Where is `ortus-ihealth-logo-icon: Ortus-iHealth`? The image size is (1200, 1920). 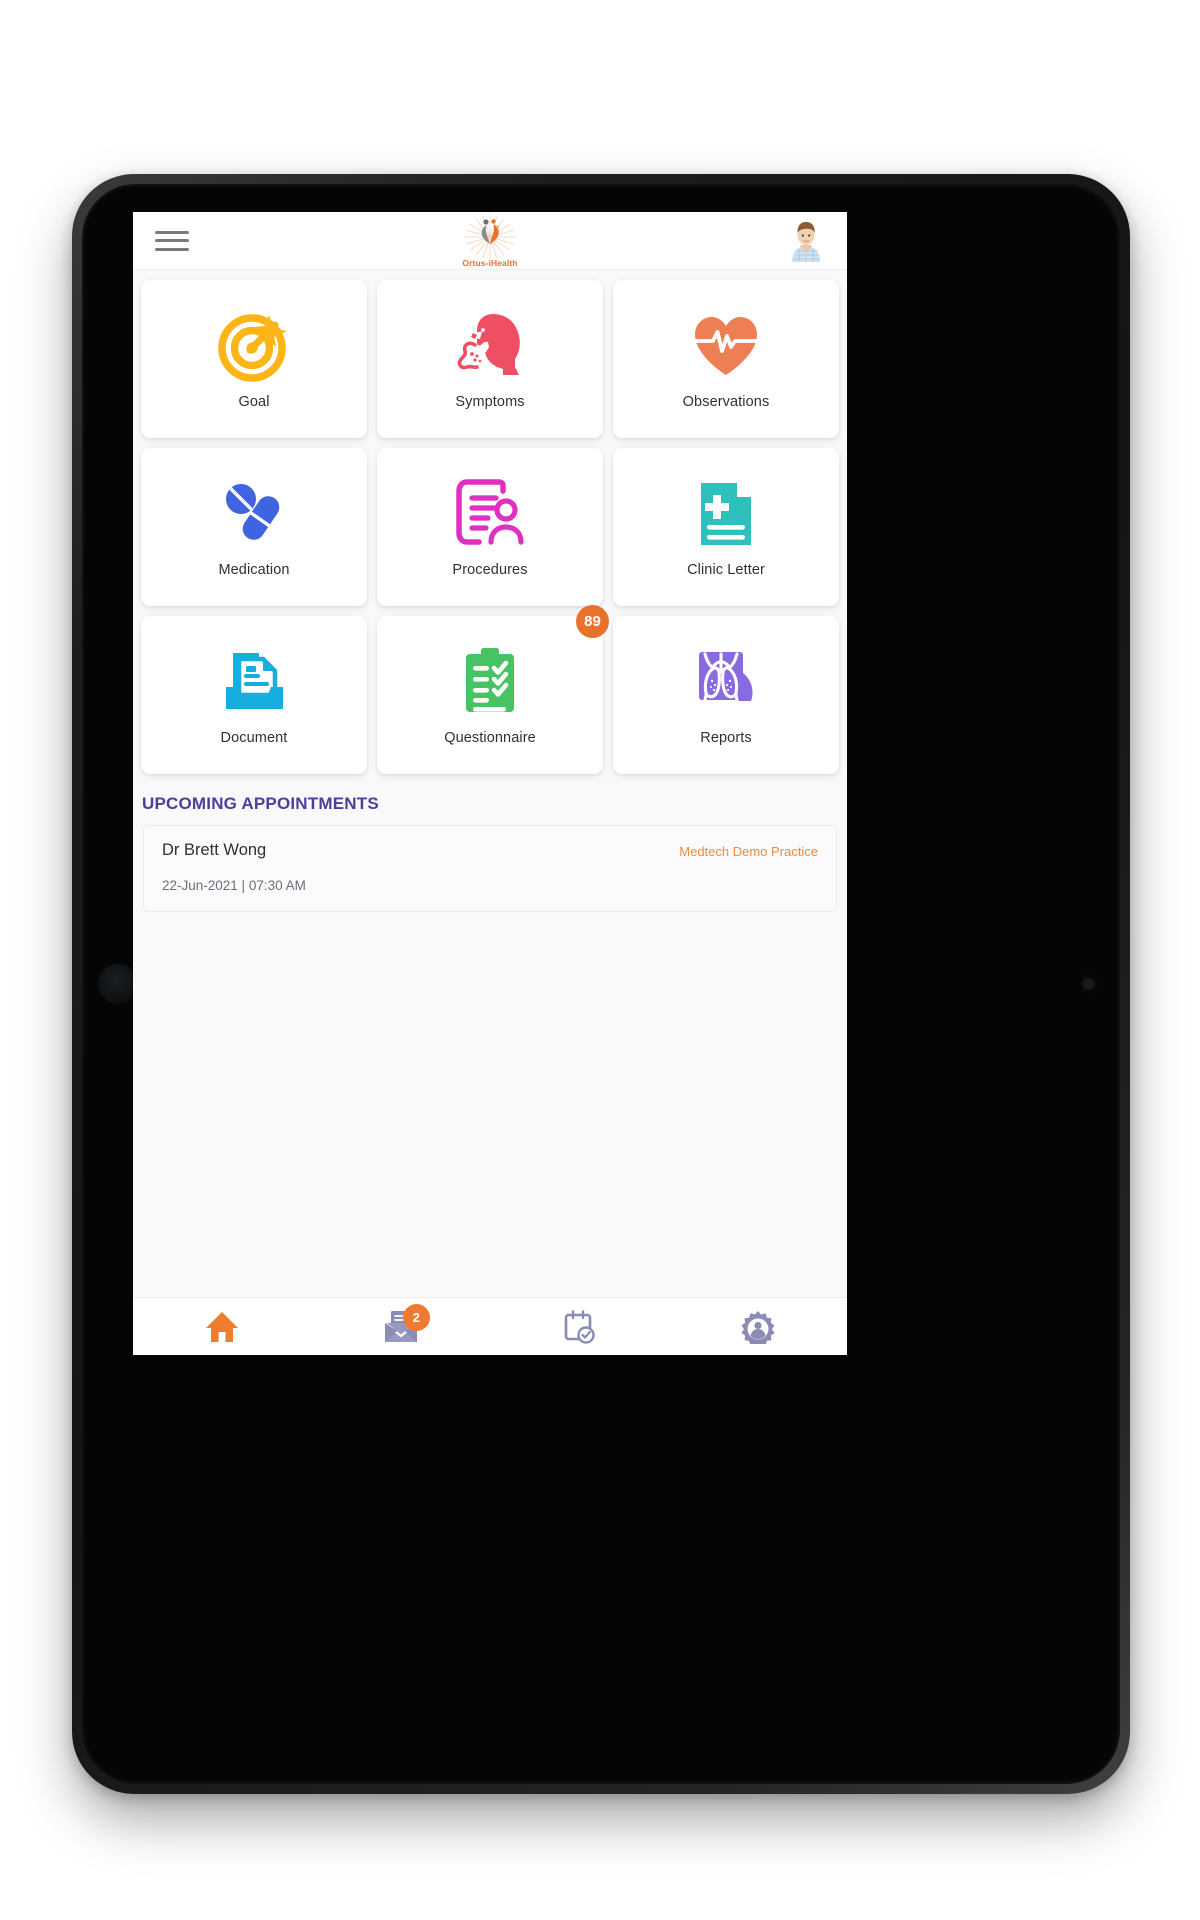
ortus-ihealth-logo-icon: Ortus-iHealth is located at coordinates (490, 241).